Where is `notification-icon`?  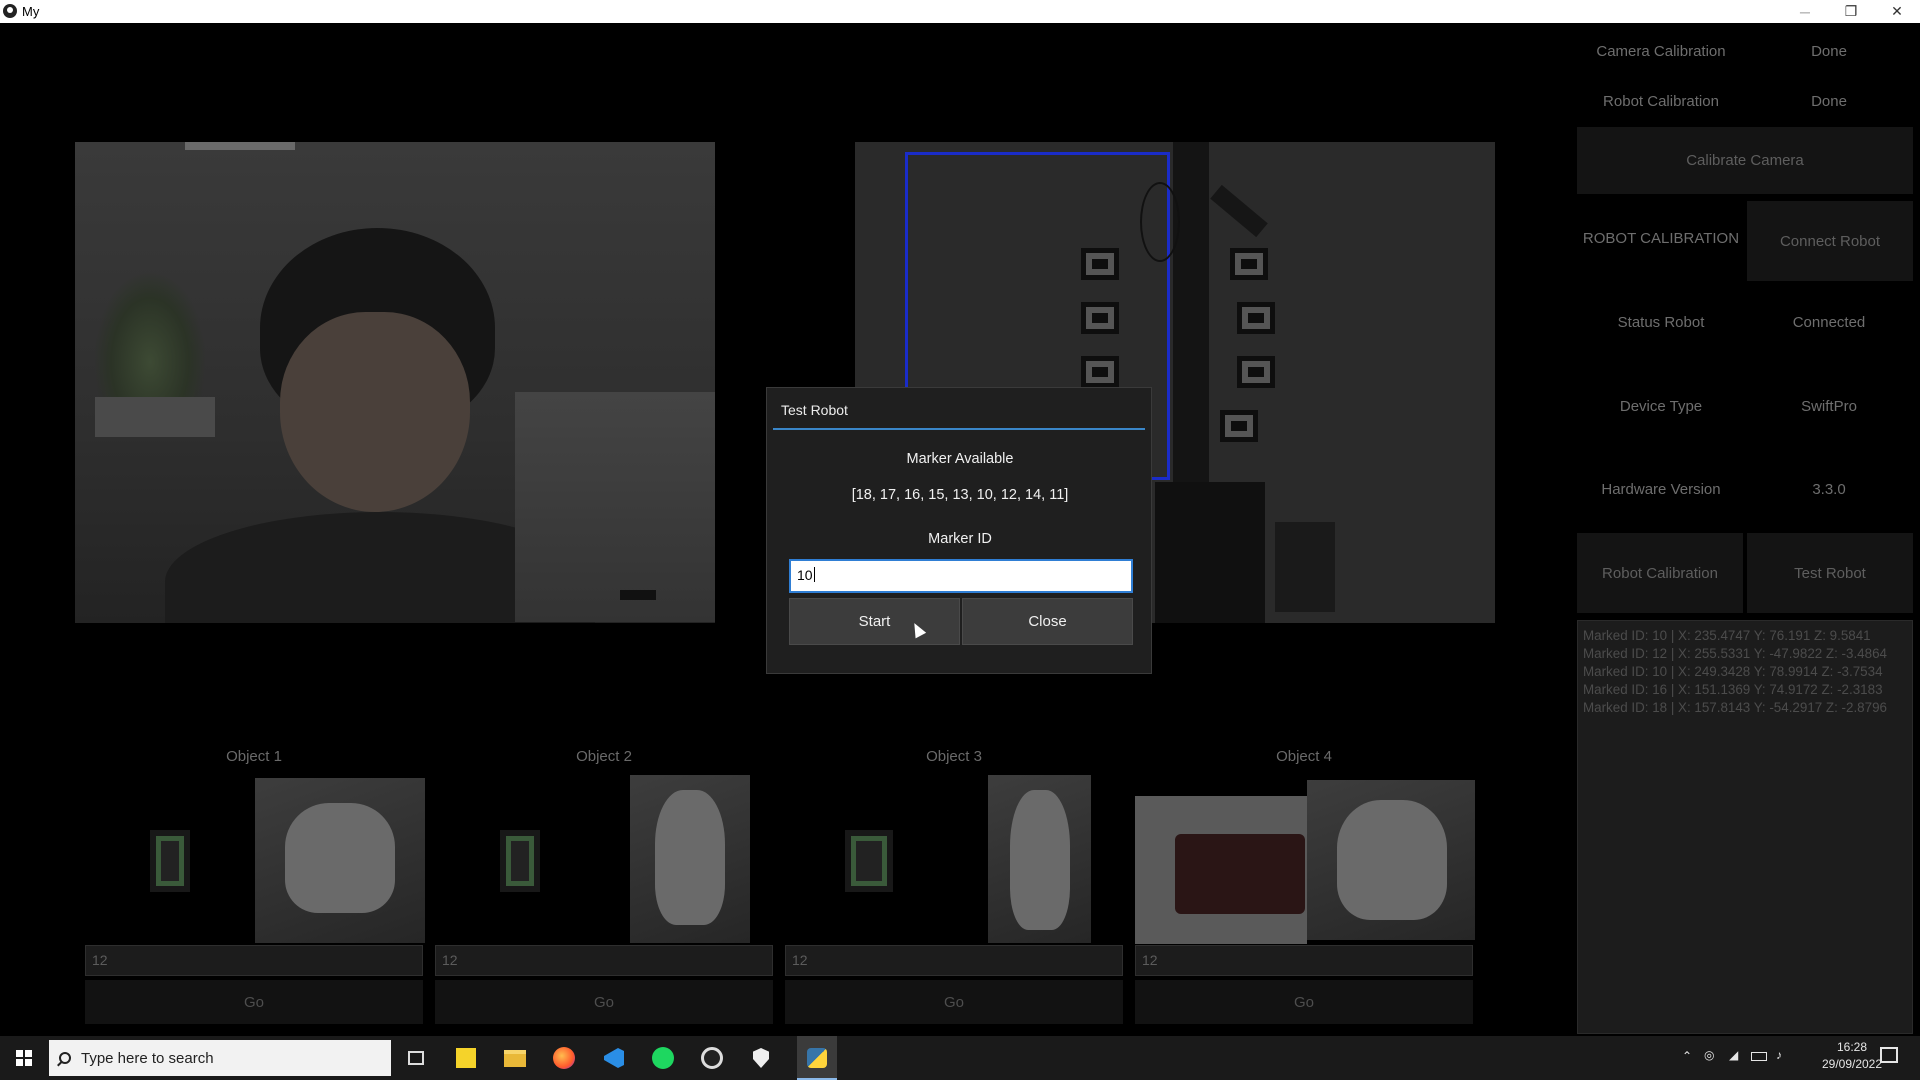 notification-icon is located at coordinates (1889, 1055).